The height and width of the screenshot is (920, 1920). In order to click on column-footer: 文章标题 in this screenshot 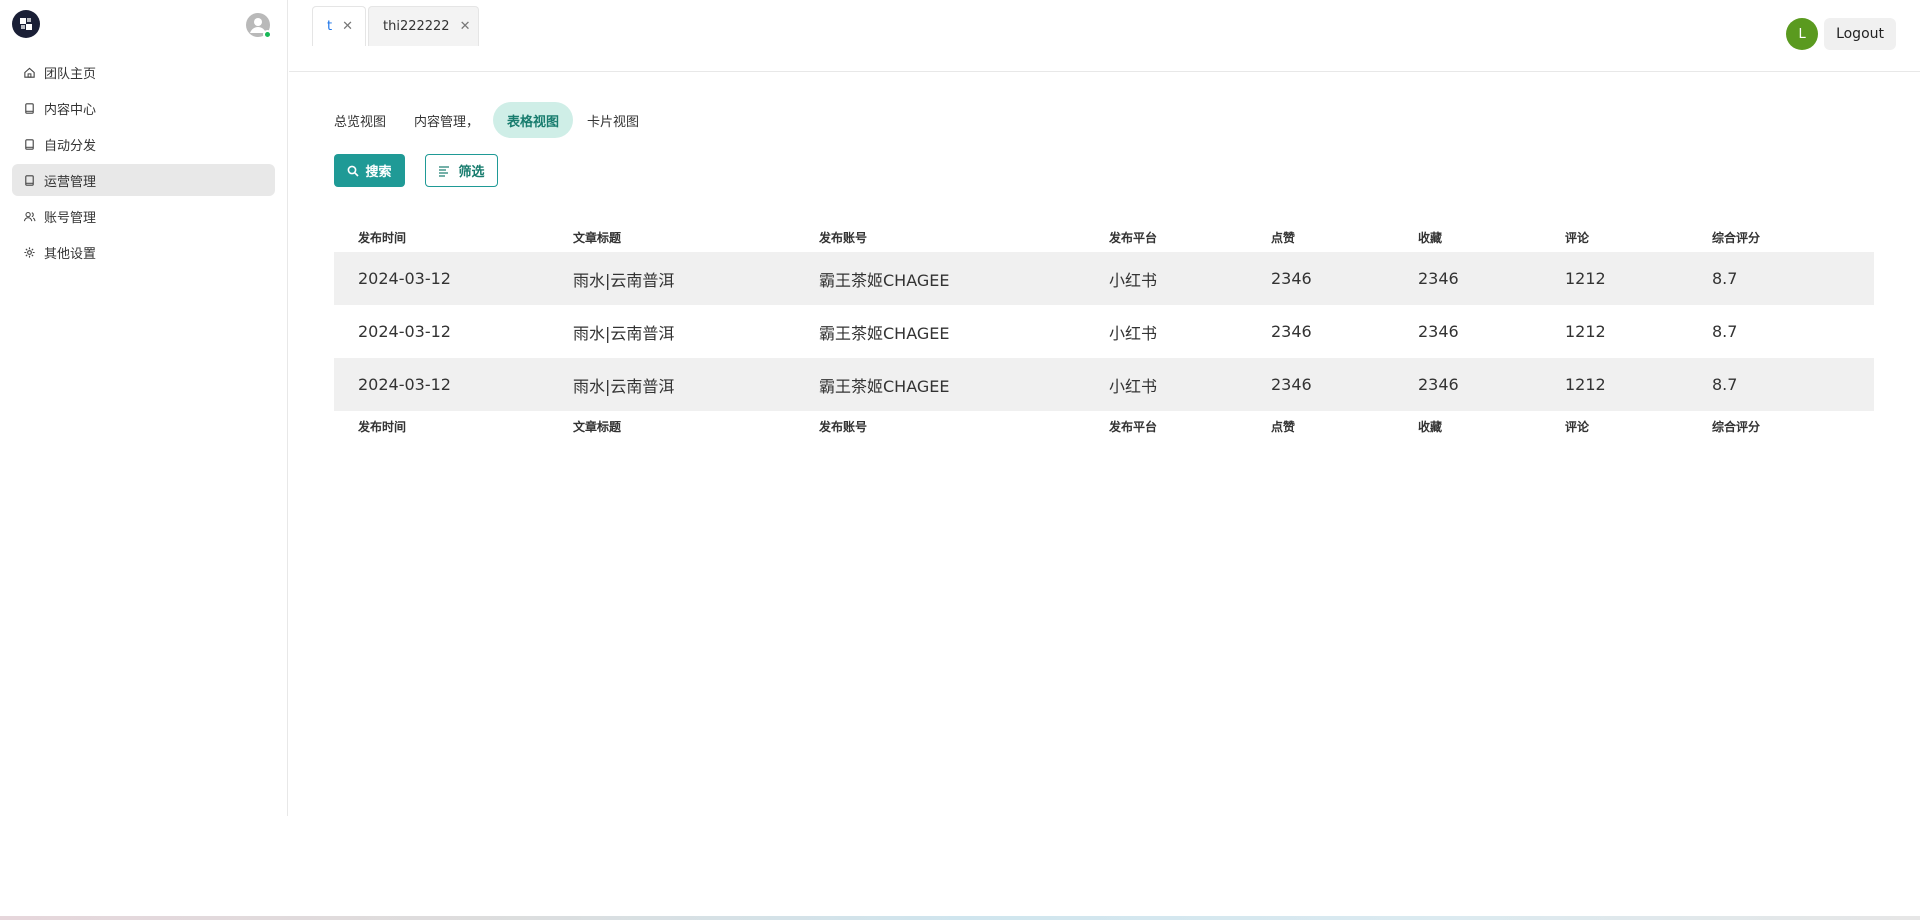, I will do `click(597, 426)`.